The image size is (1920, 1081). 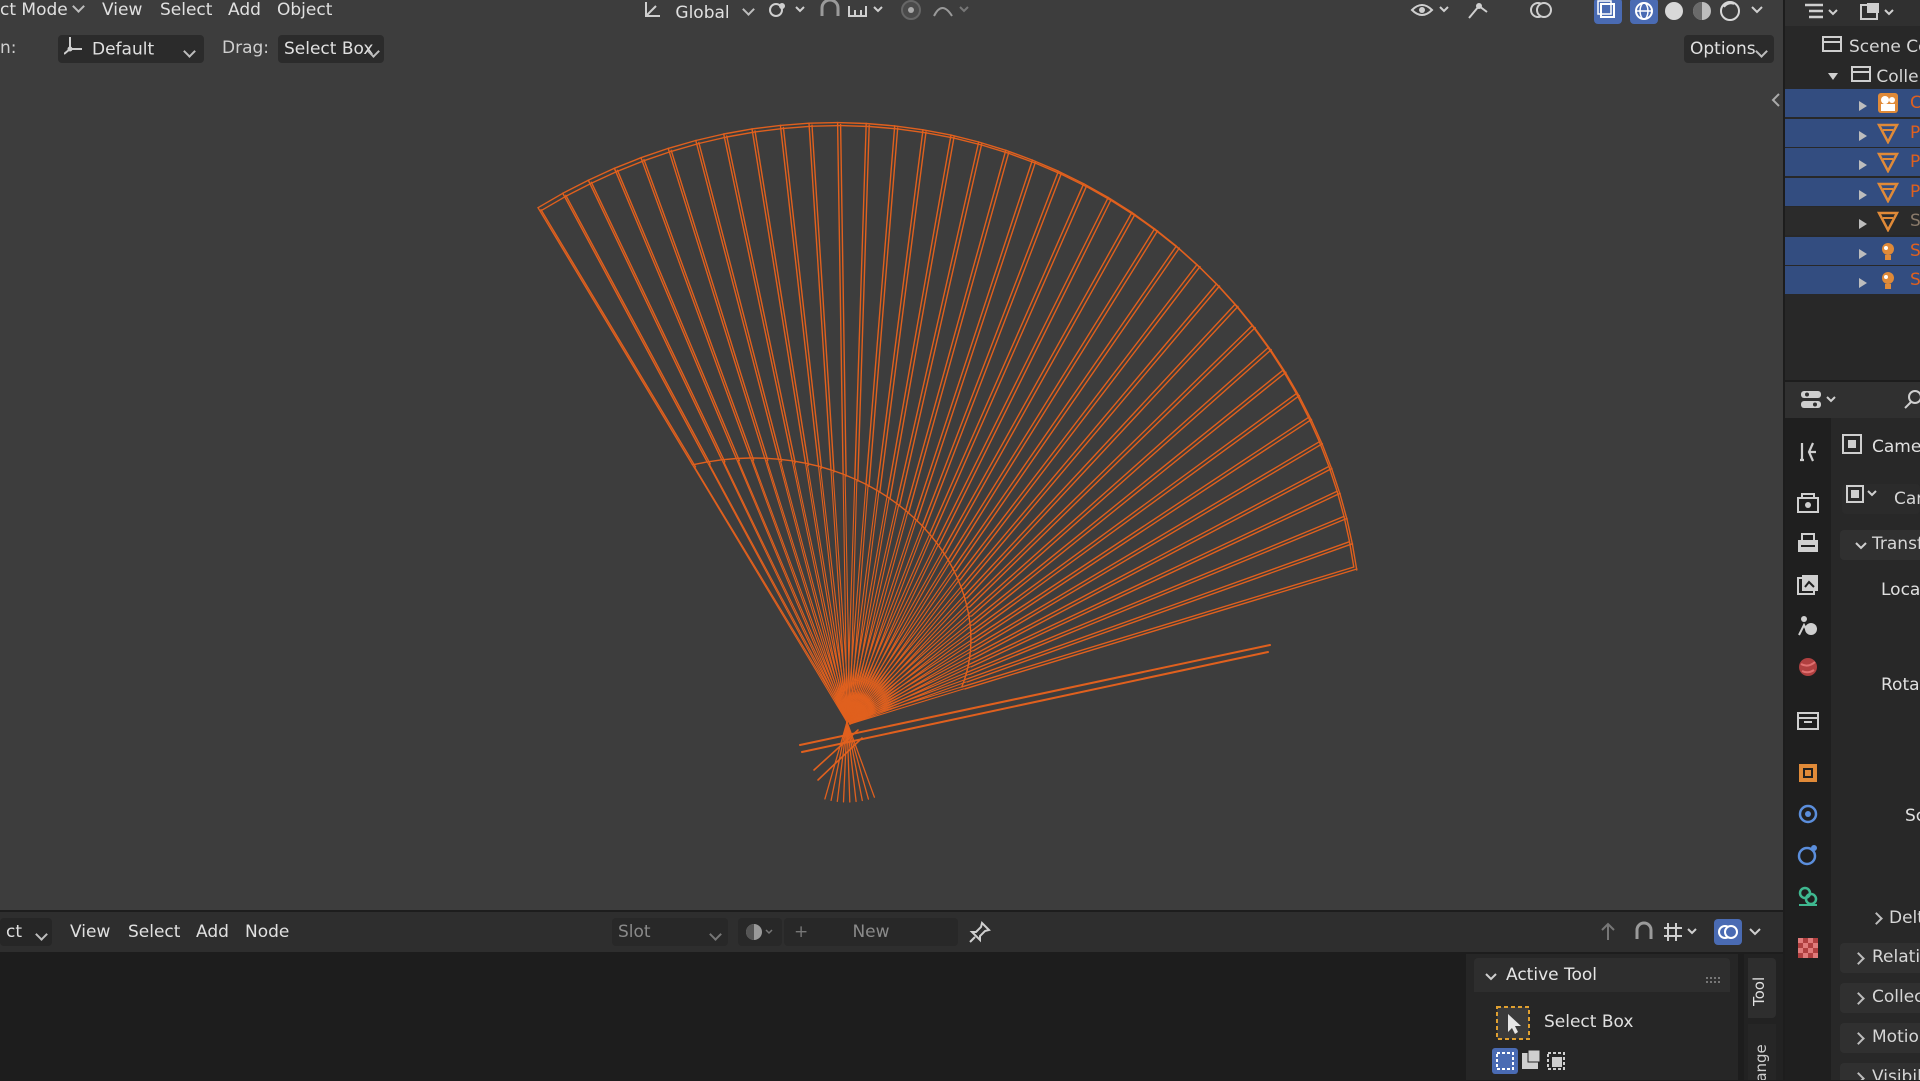 I want to click on active-tool-name: Select Box, so click(x=1588, y=1022).